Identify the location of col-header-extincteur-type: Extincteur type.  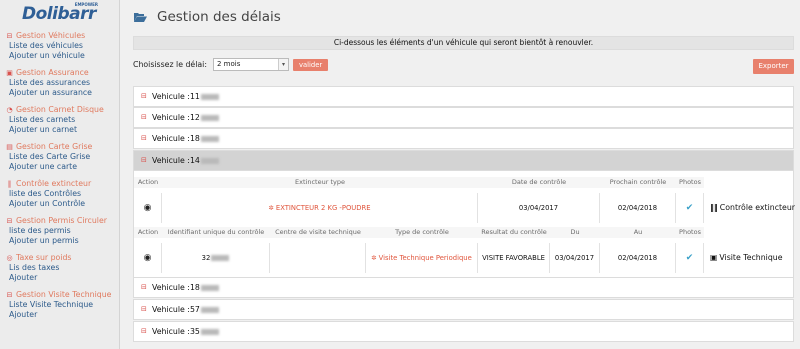
(320, 182).